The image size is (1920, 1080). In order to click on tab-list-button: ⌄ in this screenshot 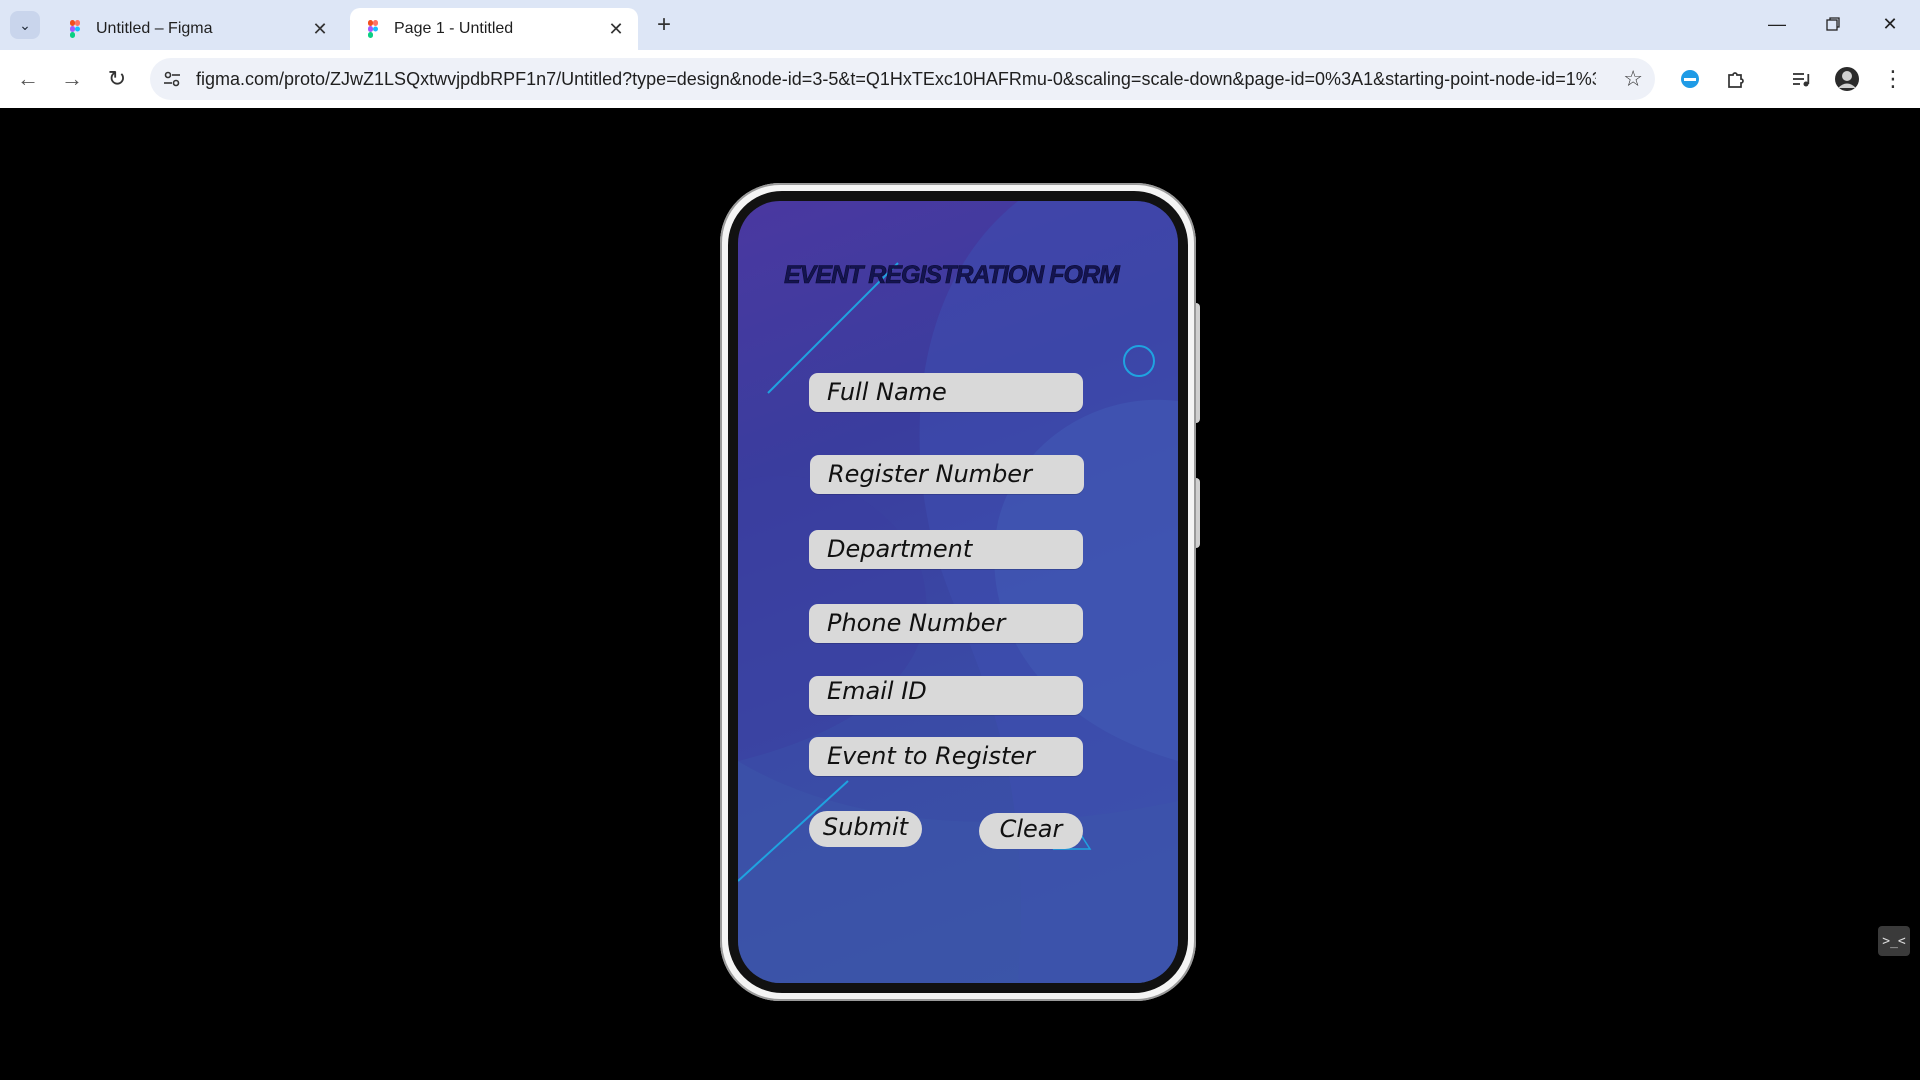, I will do `click(25, 25)`.